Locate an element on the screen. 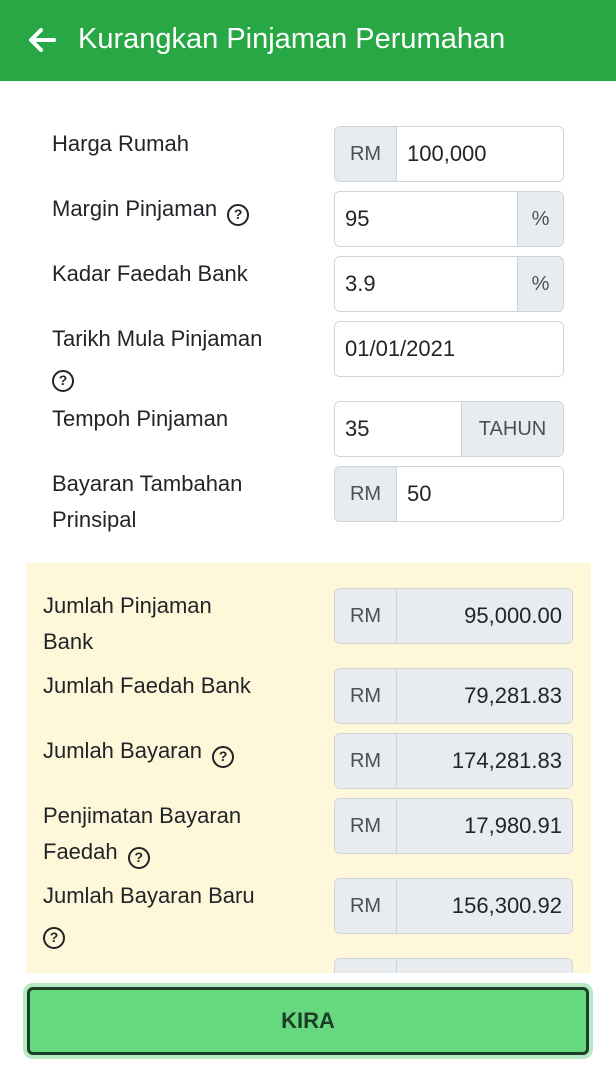 This screenshot has height=1071, width=616. page-title: Kurangkan Pinjaman Perumahan is located at coordinates (292, 39).